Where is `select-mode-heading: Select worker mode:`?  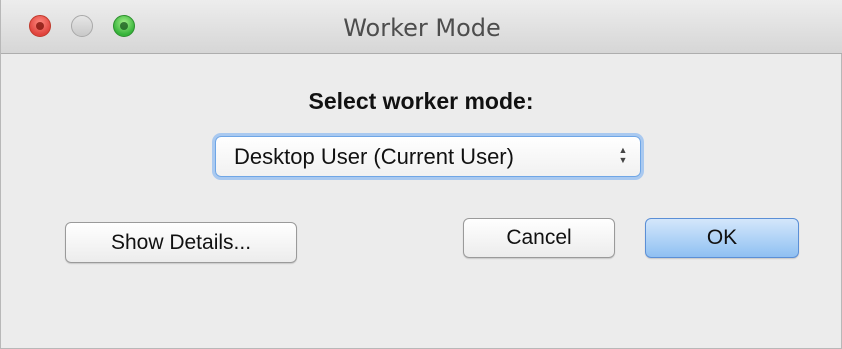 select-mode-heading: Select worker mode: is located at coordinates (421, 101).